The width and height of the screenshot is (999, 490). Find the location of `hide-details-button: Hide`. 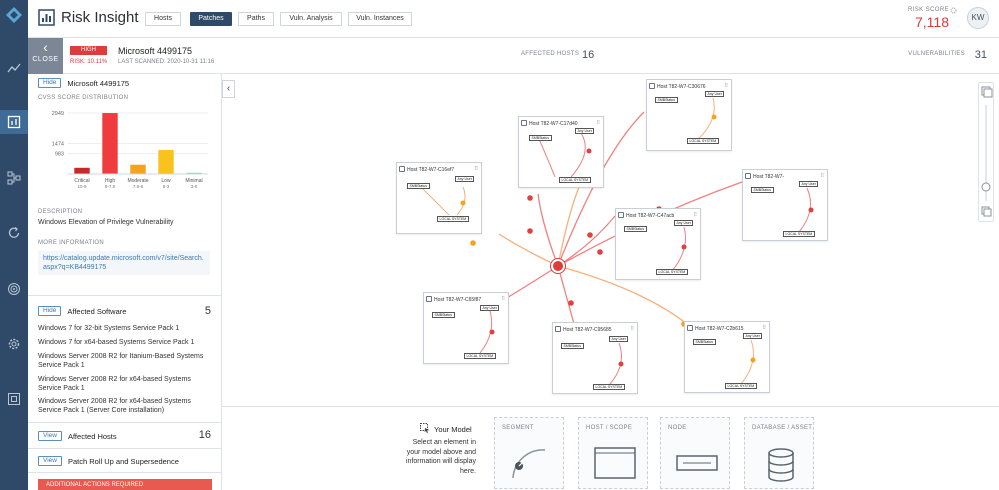

hide-details-button: Hide is located at coordinates (50, 83).